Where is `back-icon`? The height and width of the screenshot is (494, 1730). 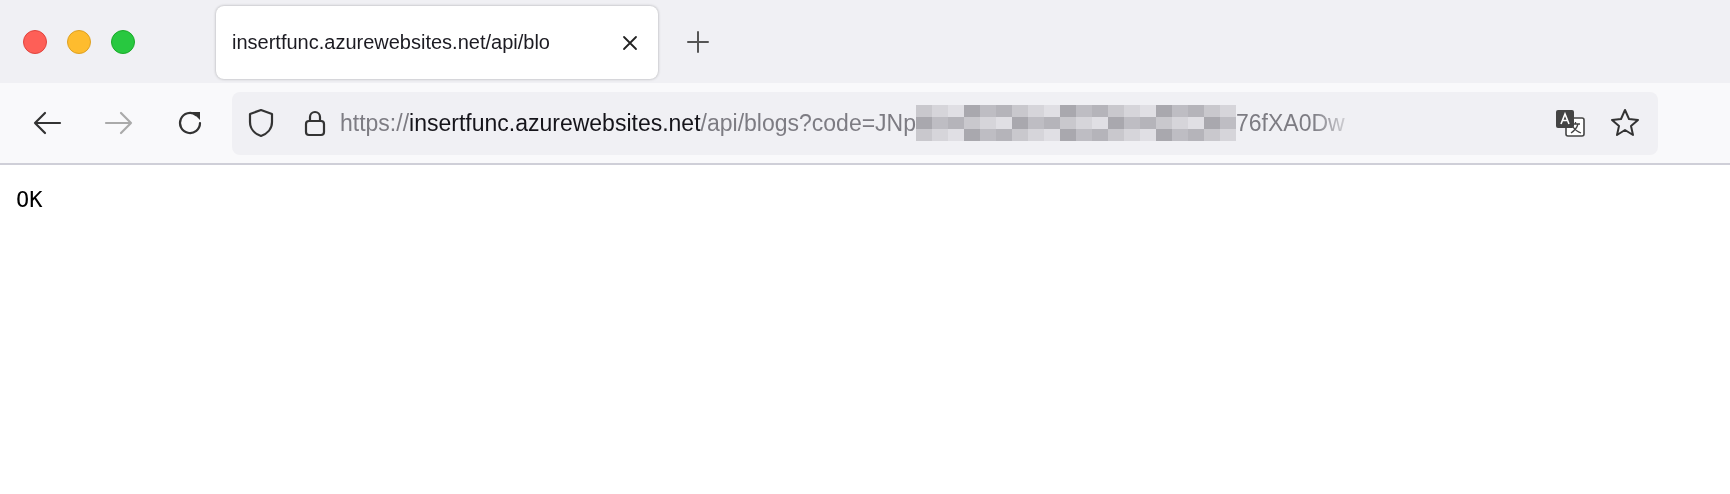 back-icon is located at coordinates (47, 123).